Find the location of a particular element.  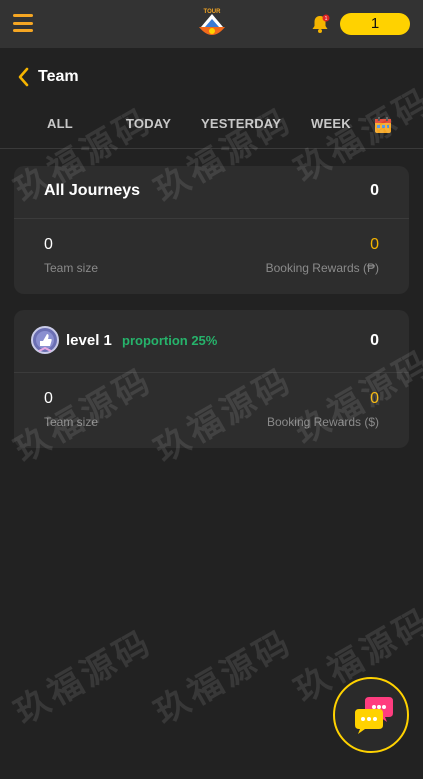

tab-all: ALL is located at coordinates (60, 123).